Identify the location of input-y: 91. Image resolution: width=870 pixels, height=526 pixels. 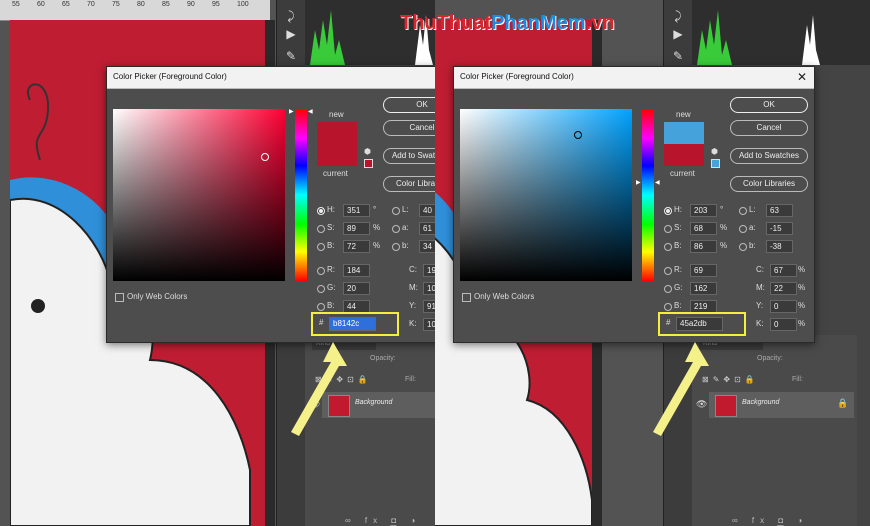
(429, 306).